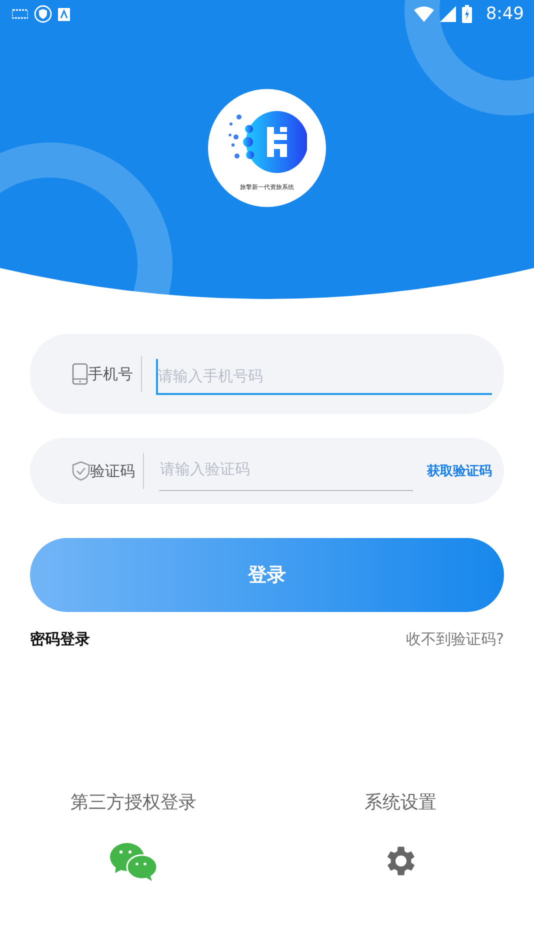 This screenshot has width=534, height=950. I want to click on form-row: 验证码 请输入验证码 获取验证码, so click(267, 471).